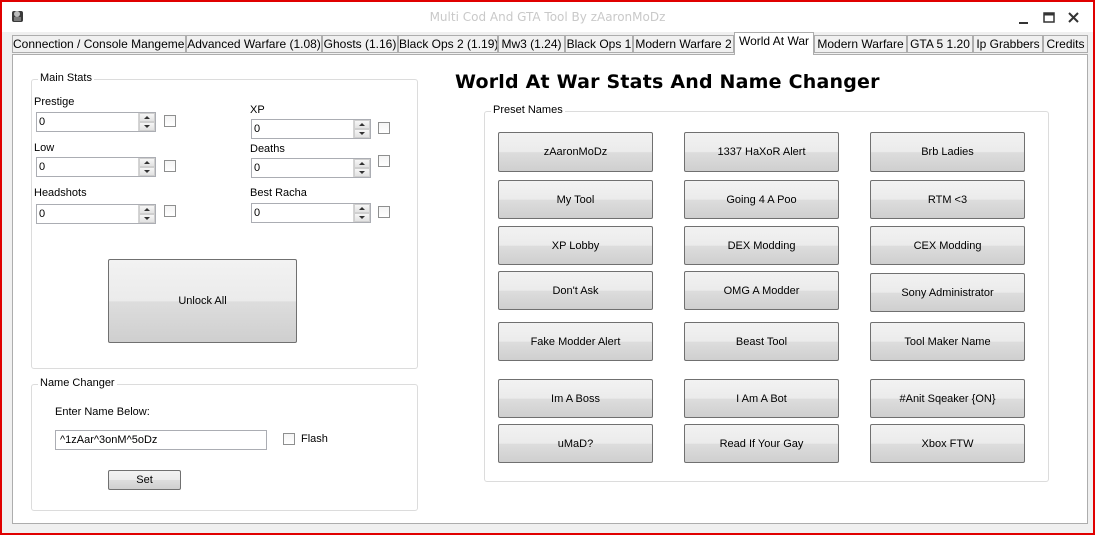 Image resolution: width=1095 pixels, height=535 pixels. What do you see at coordinates (147, 171) in the screenshot?
I see `low-spin-down` at bounding box center [147, 171].